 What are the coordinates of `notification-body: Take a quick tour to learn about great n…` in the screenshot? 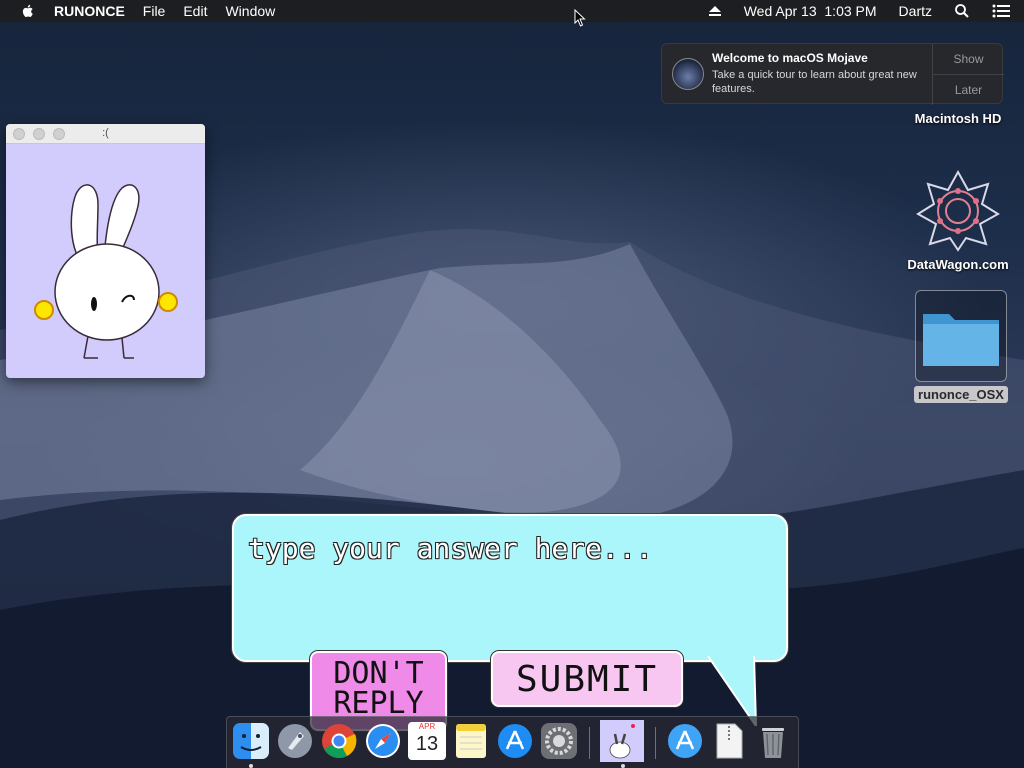 It's located at (814, 82).